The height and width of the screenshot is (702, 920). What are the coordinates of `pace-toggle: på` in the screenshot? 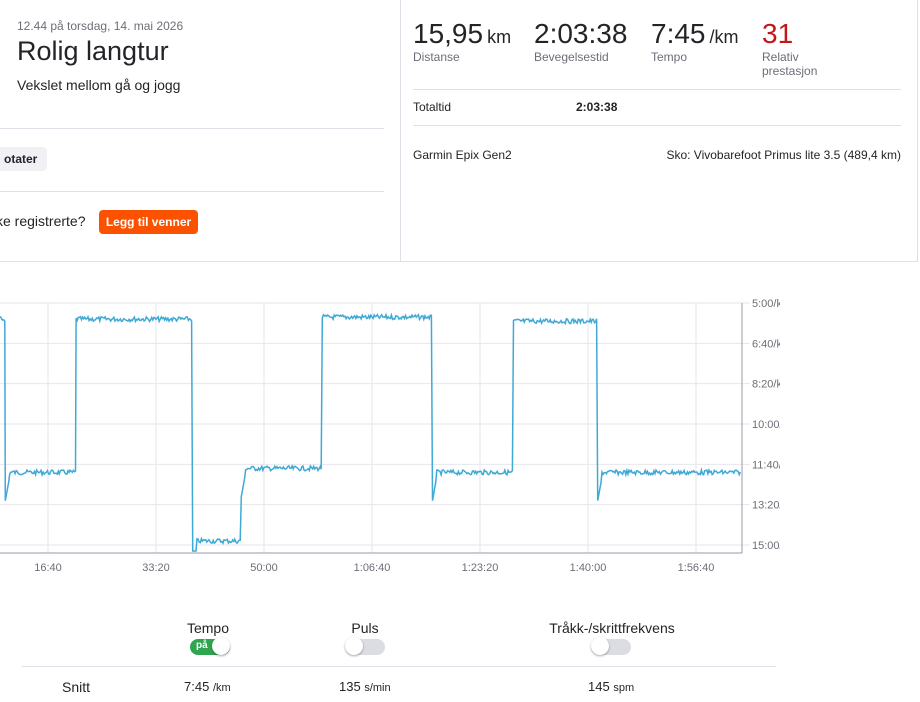 It's located at (210, 646).